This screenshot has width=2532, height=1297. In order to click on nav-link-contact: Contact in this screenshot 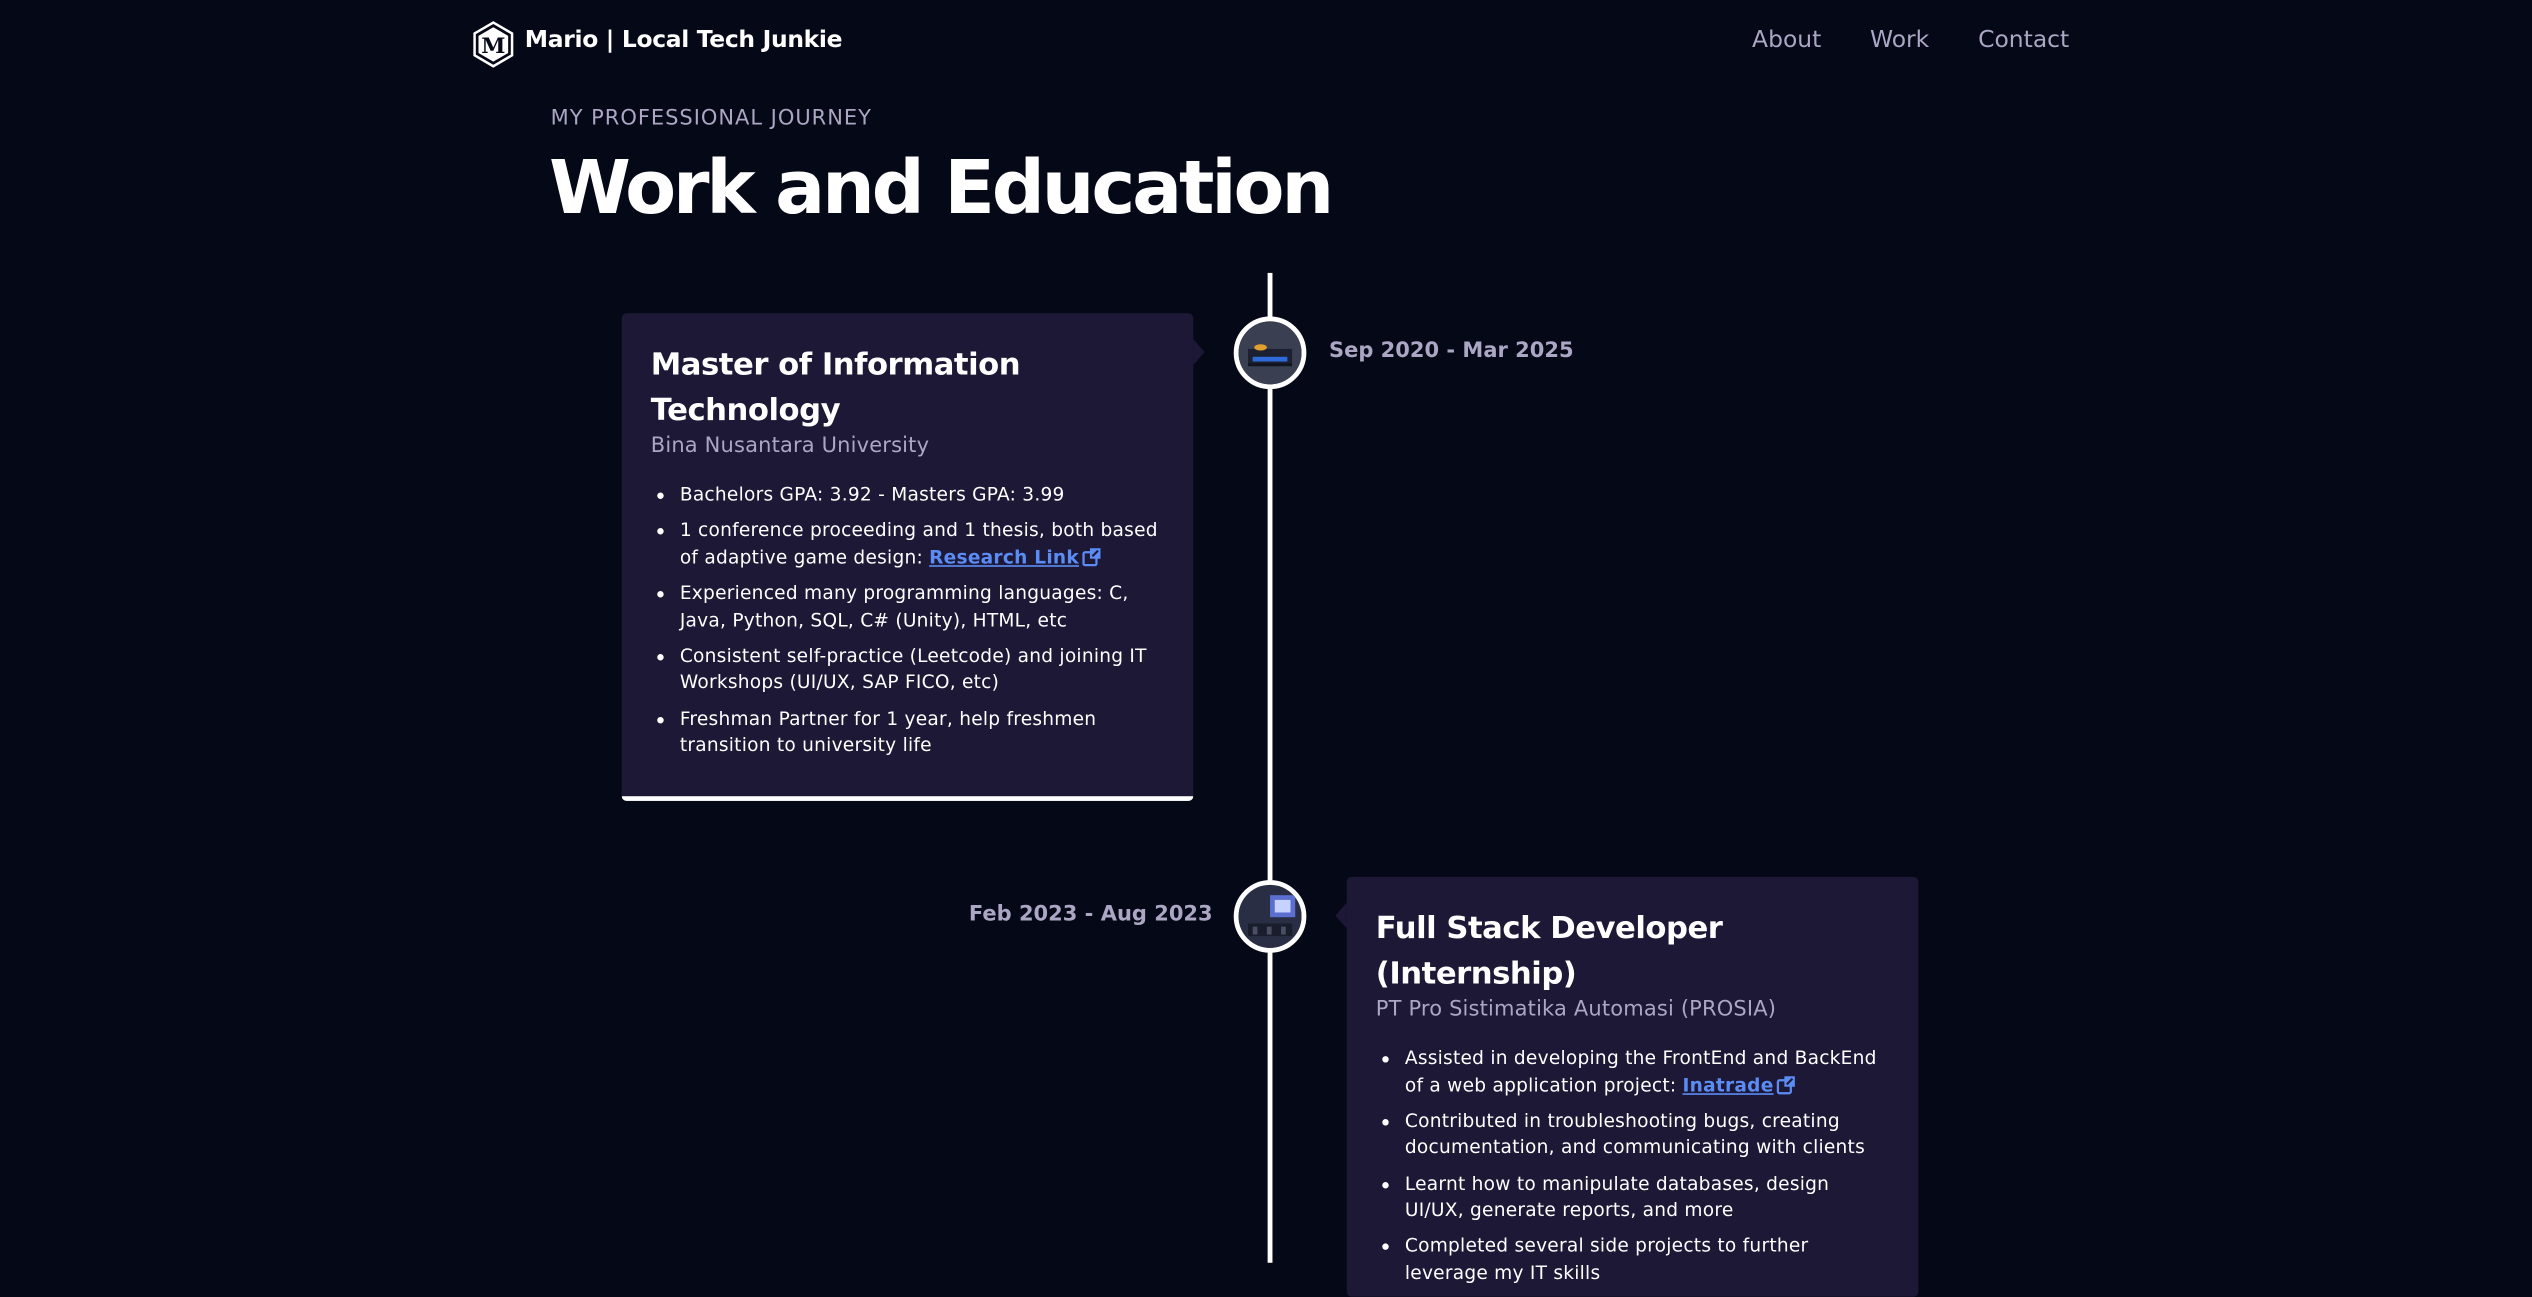, I will do `click(2023, 40)`.